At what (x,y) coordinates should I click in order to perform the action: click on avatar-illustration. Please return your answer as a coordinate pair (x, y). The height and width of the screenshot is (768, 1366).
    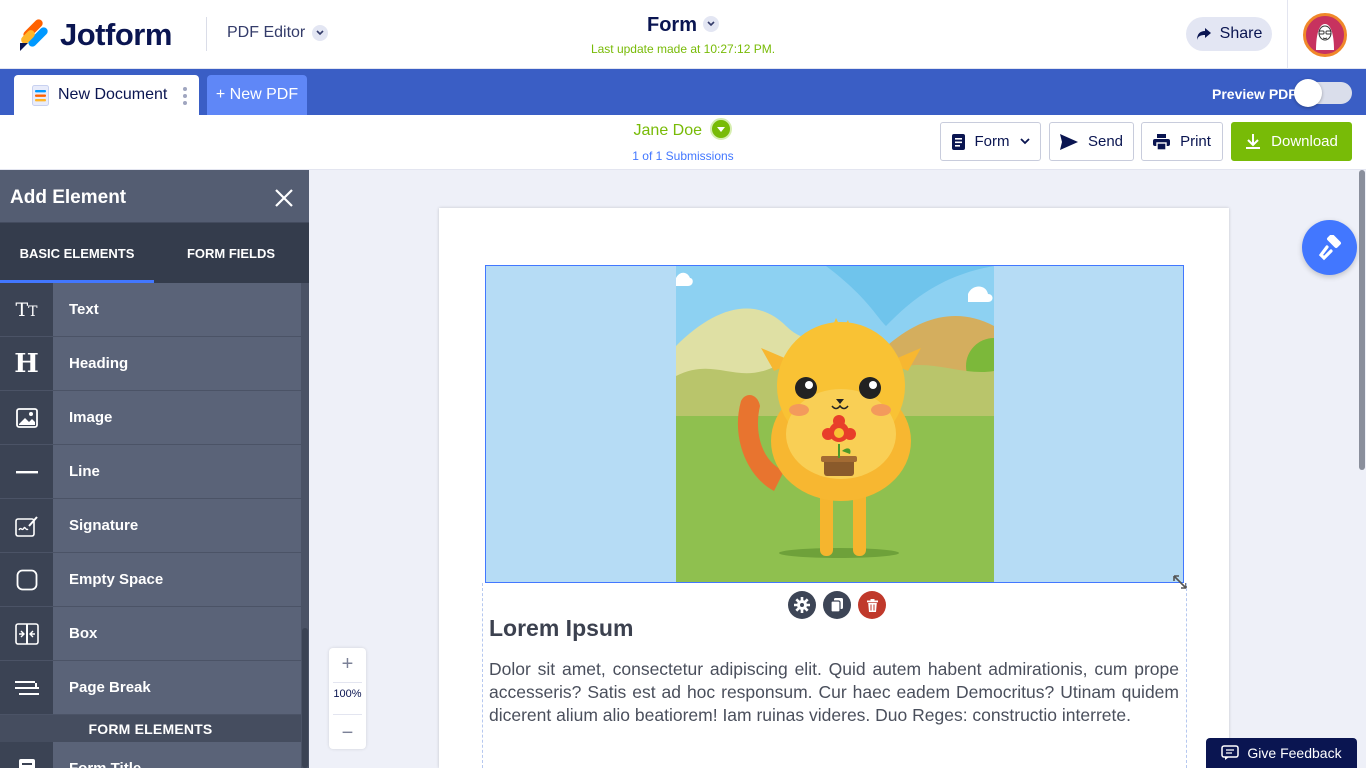
    Looking at the image, I should click on (1325, 35).